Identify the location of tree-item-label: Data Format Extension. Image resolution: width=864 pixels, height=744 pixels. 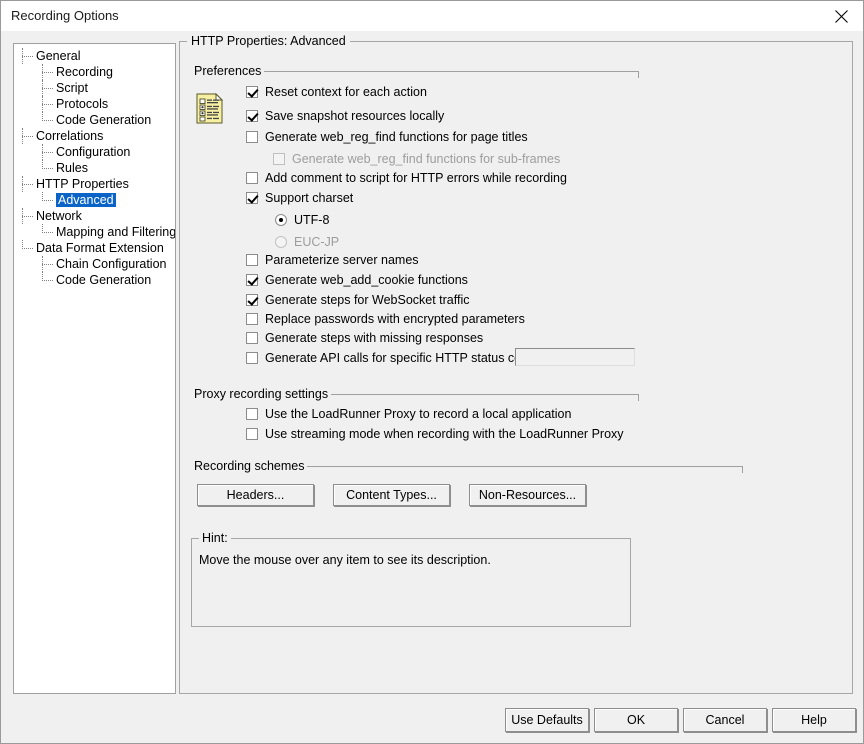
(100, 248).